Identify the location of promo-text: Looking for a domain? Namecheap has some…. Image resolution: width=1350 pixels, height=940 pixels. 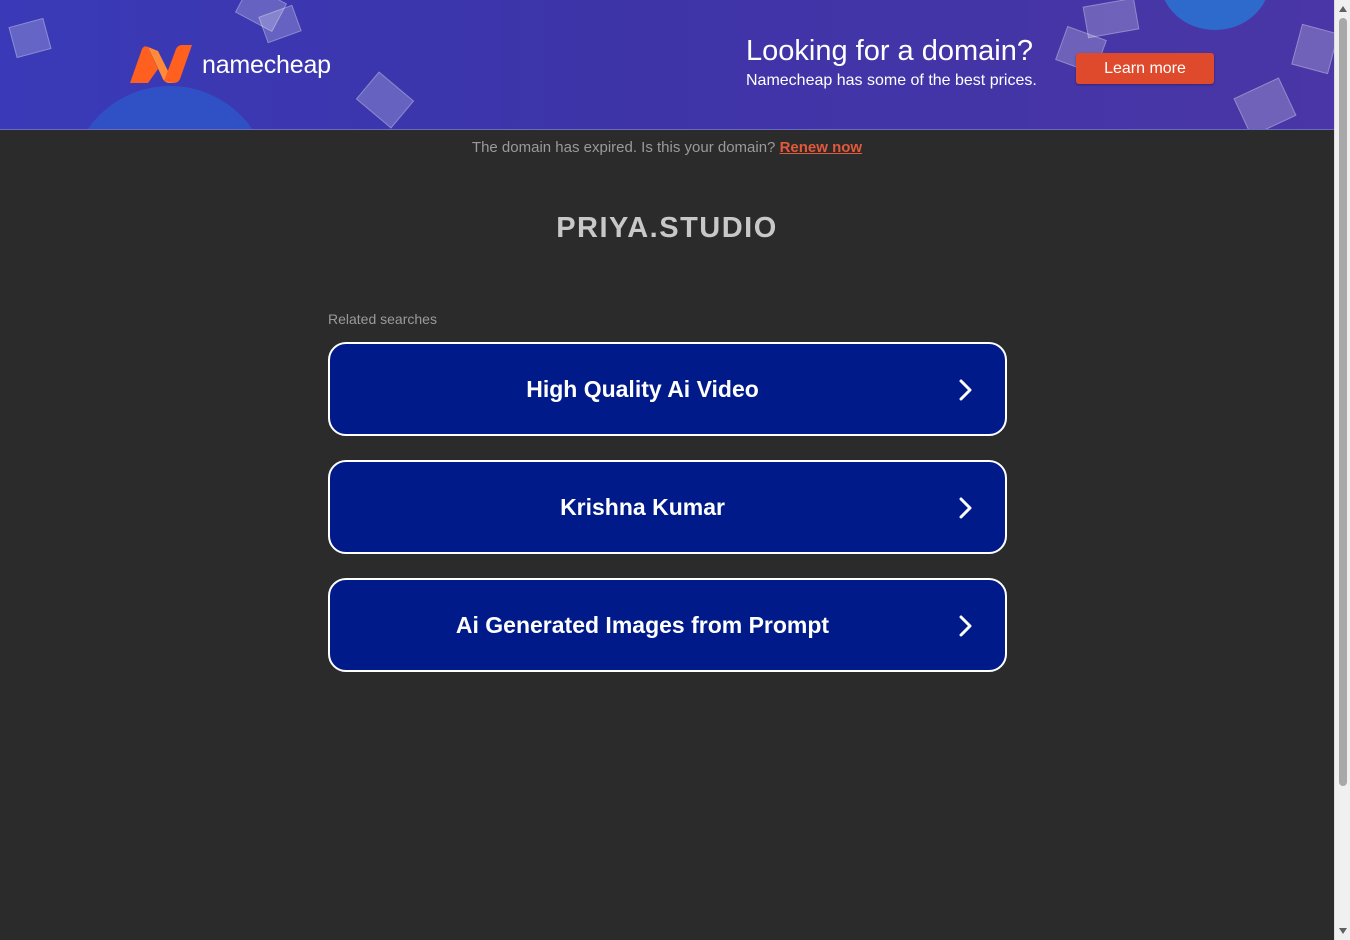
(891, 62).